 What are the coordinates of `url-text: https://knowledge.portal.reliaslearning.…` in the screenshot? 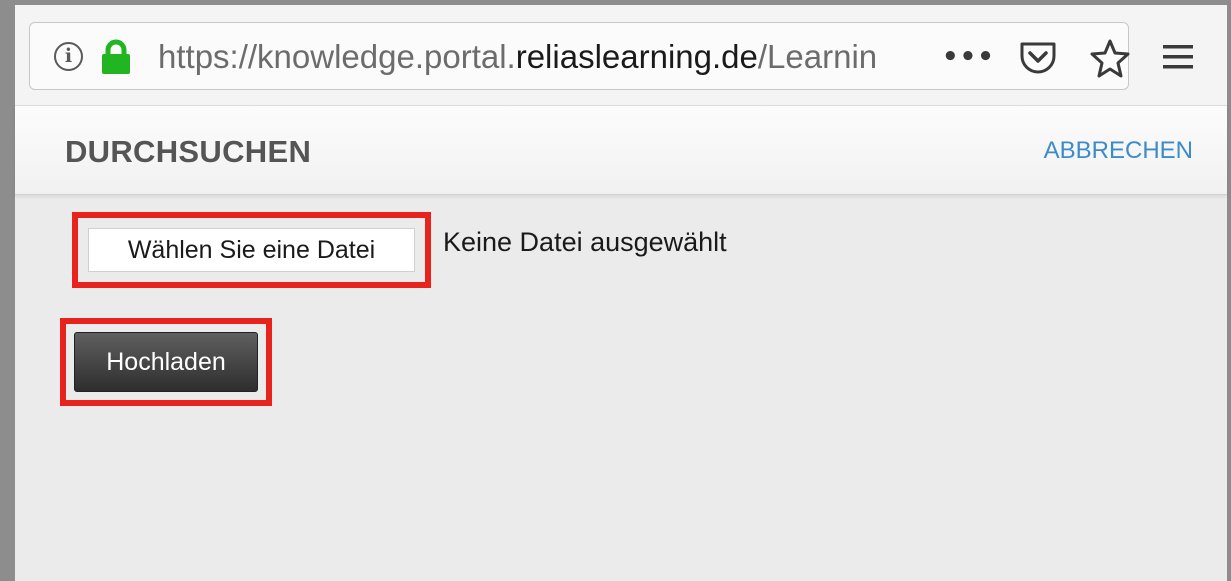 It's located at (543, 57).